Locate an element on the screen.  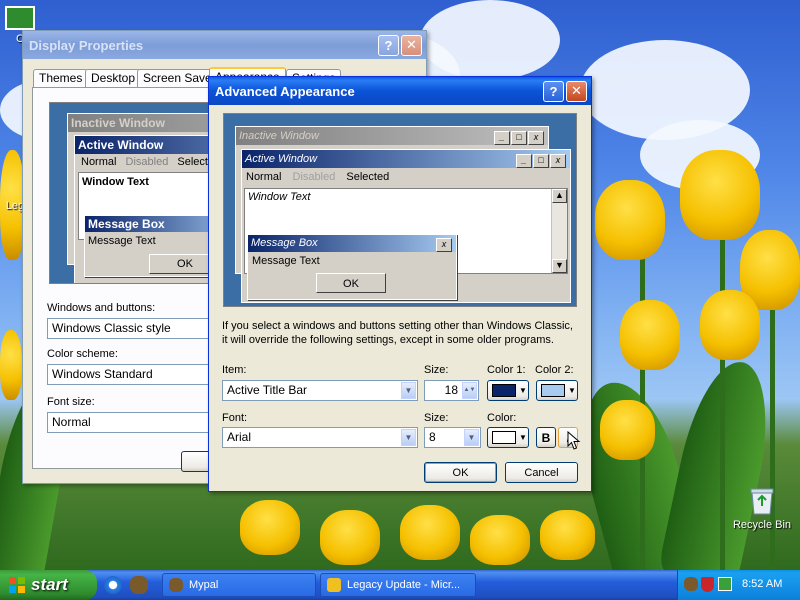
windows-buttons-value: Windows Classic style is located at coordinates (111, 328).